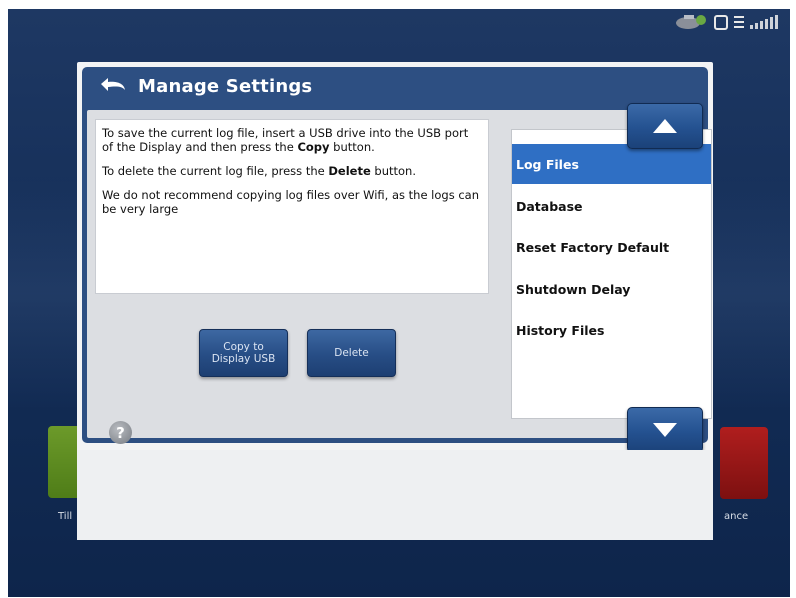  I want to click on scroll-down-button, so click(665, 430).